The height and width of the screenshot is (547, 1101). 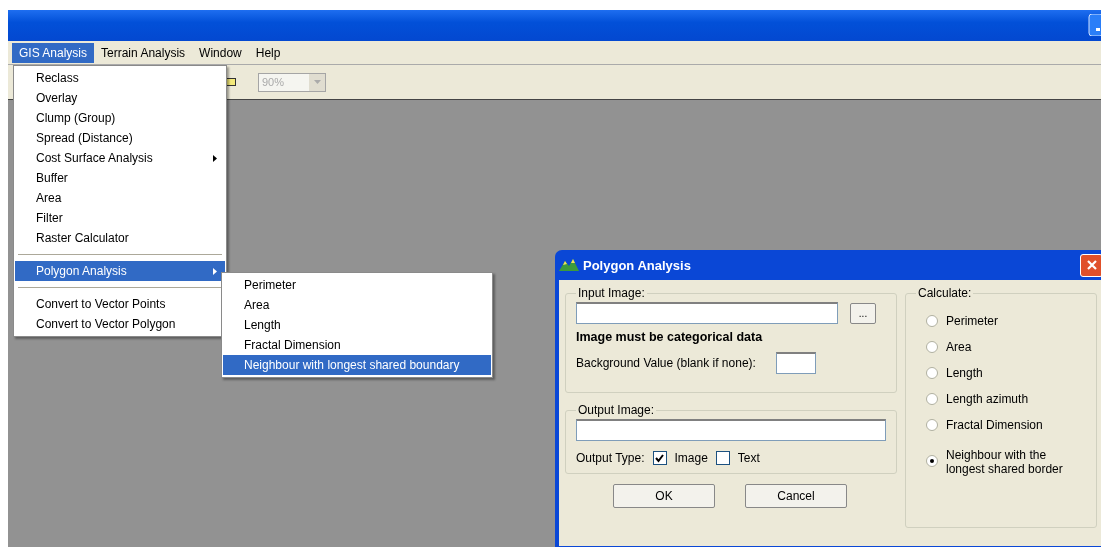 I want to click on menu-item: Filter, so click(x=120, y=218).